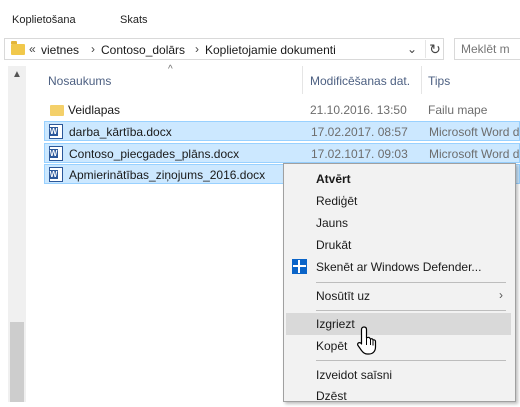  What do you see at coordinates (260, 17) in the screenshot?
I see `ribbon: Koplietošana Skats` at bounding box center [260, 17].